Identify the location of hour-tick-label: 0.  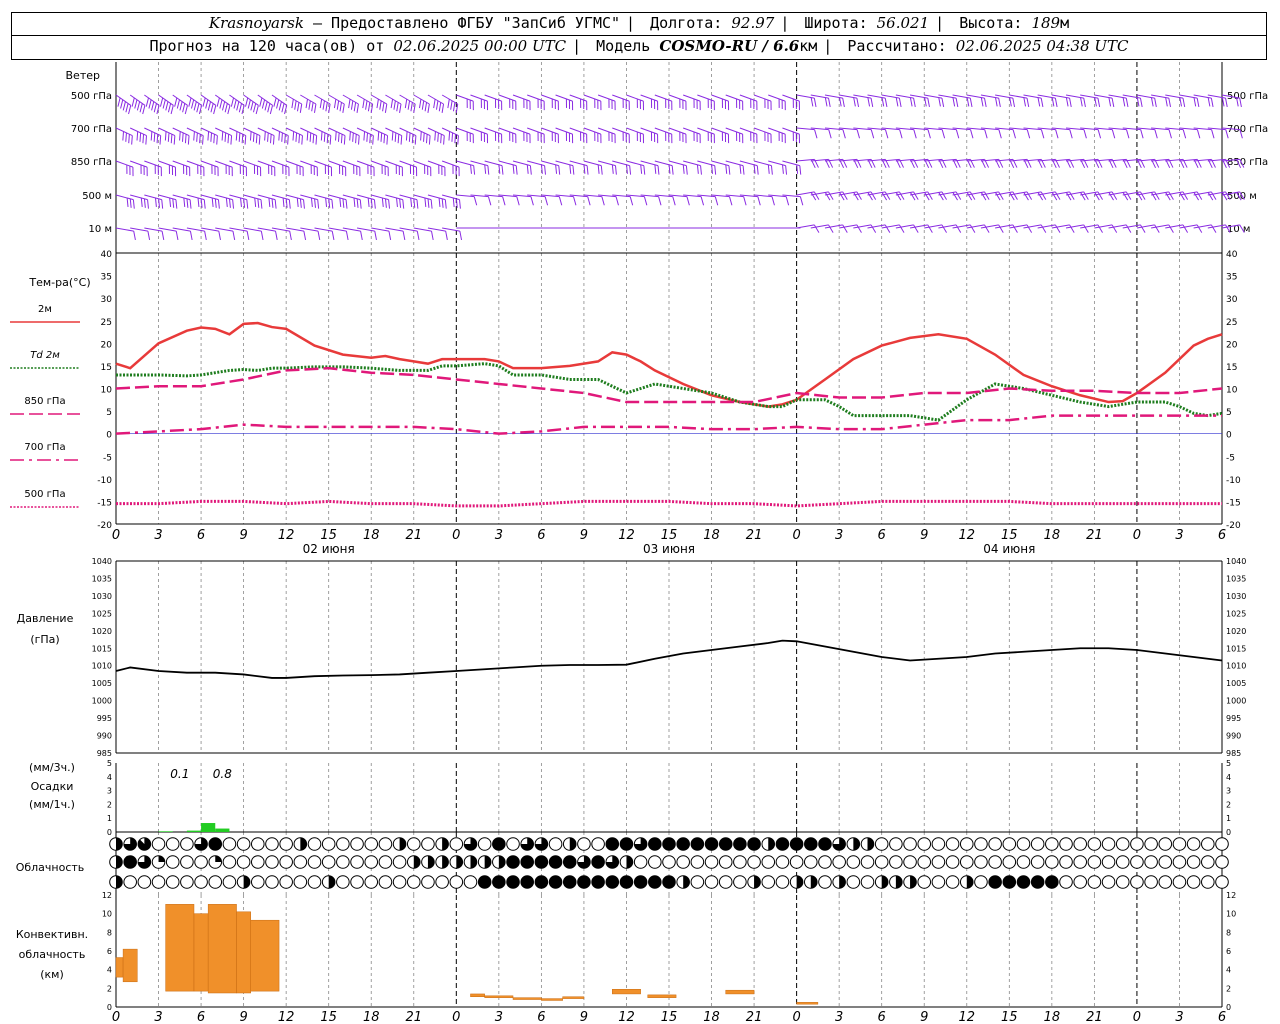
(796, 535).